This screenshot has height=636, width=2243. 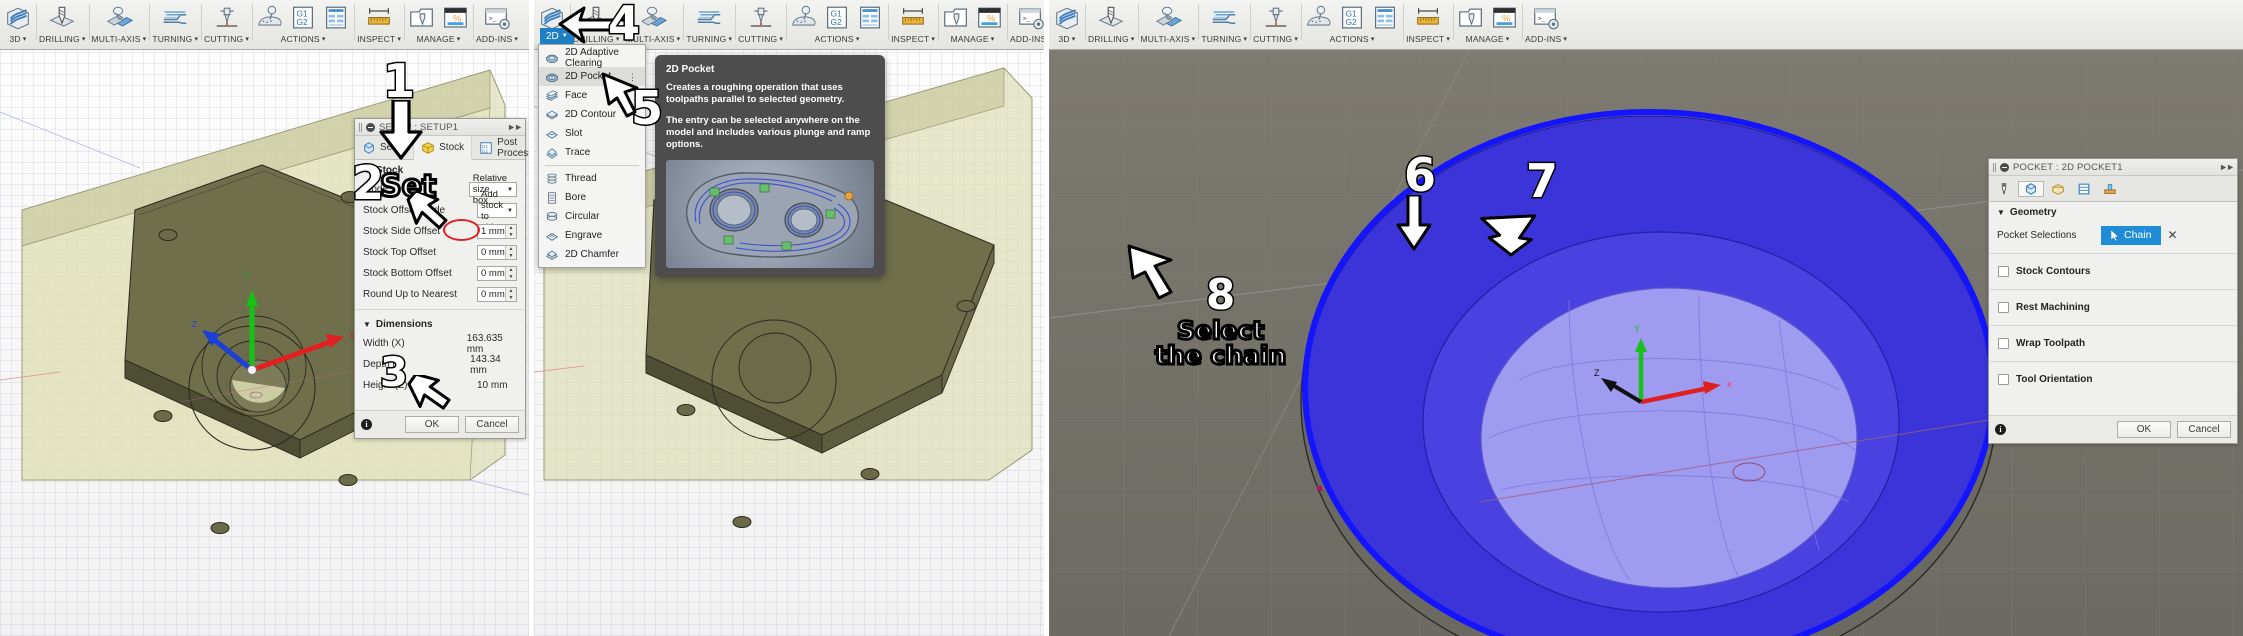 I want to click on field-stock-offset-mode: Stock Offset Mode Add stock to sid... ▼, so click(x=440, y=211).